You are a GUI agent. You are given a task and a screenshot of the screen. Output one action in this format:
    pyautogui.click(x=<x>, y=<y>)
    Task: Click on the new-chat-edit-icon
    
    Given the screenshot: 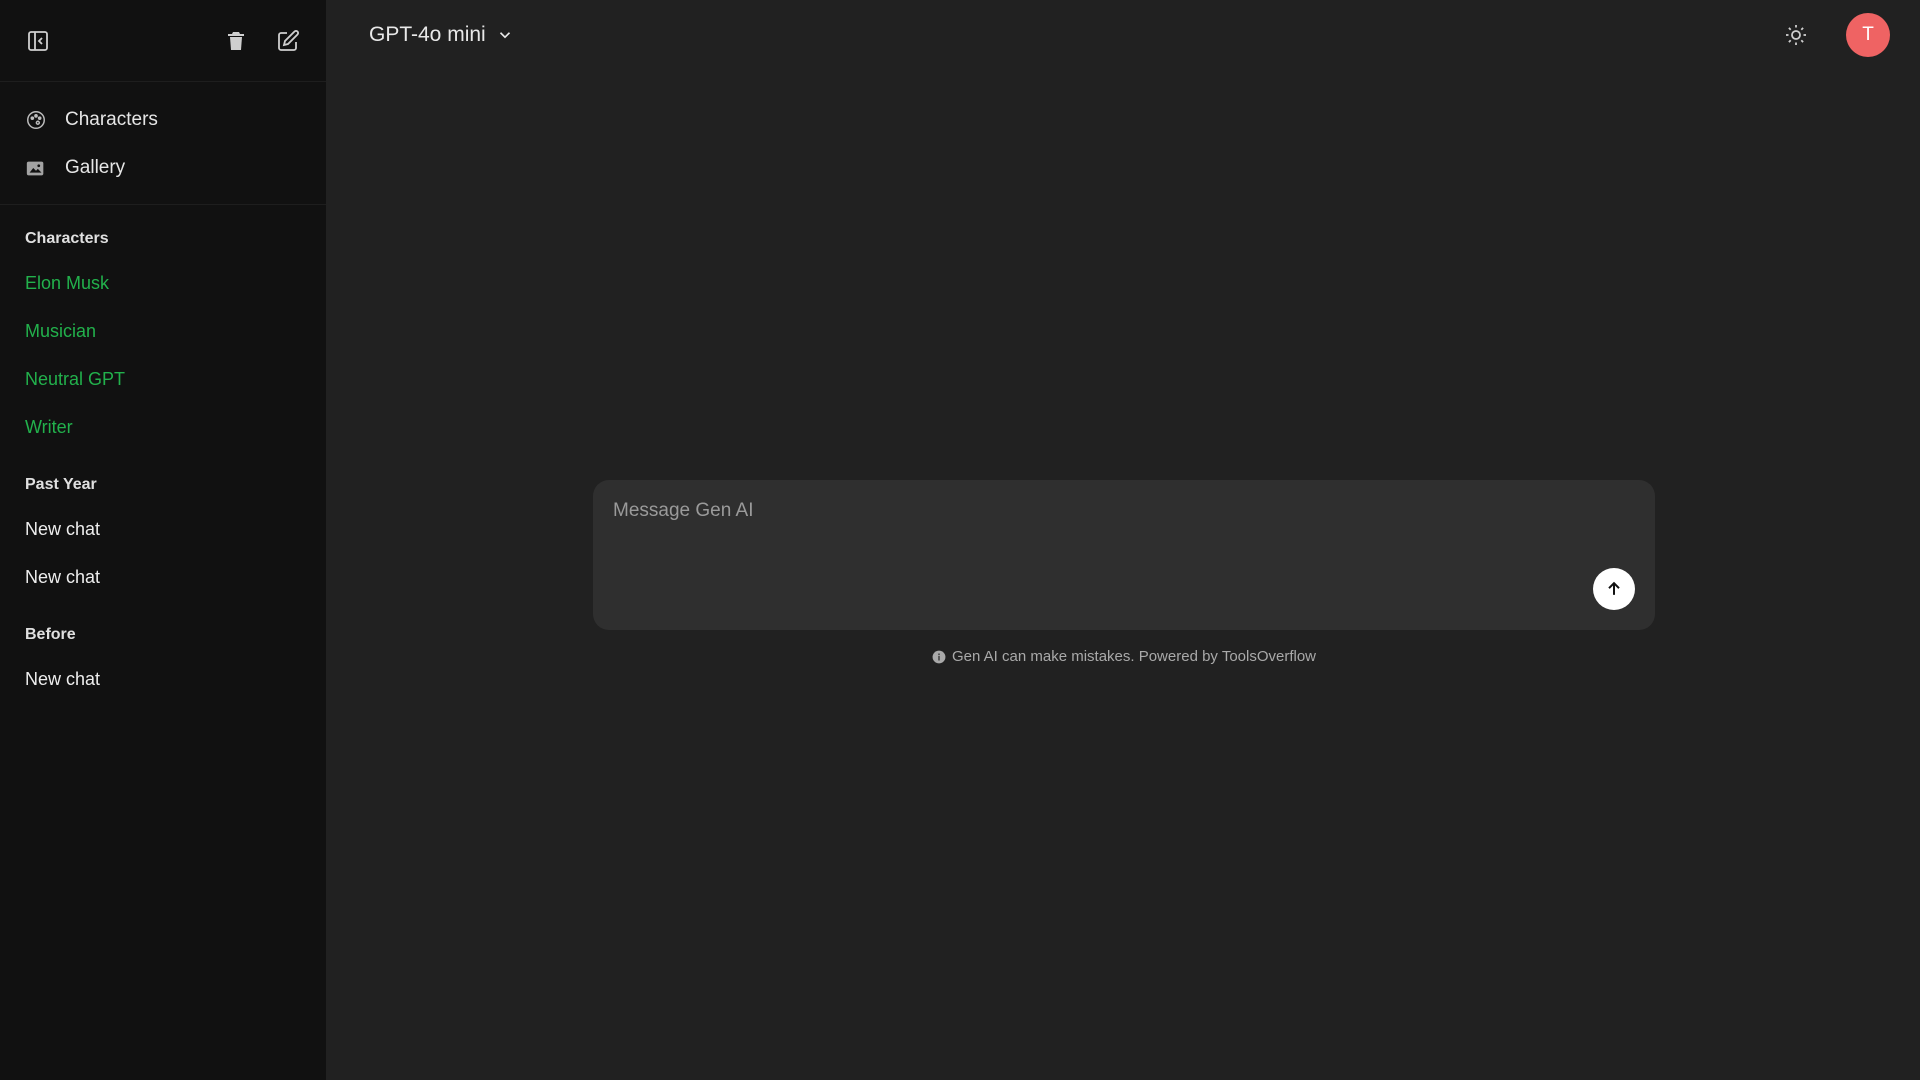 What is the action you would take?
    pyautogui.click(x=288, y=41)
    